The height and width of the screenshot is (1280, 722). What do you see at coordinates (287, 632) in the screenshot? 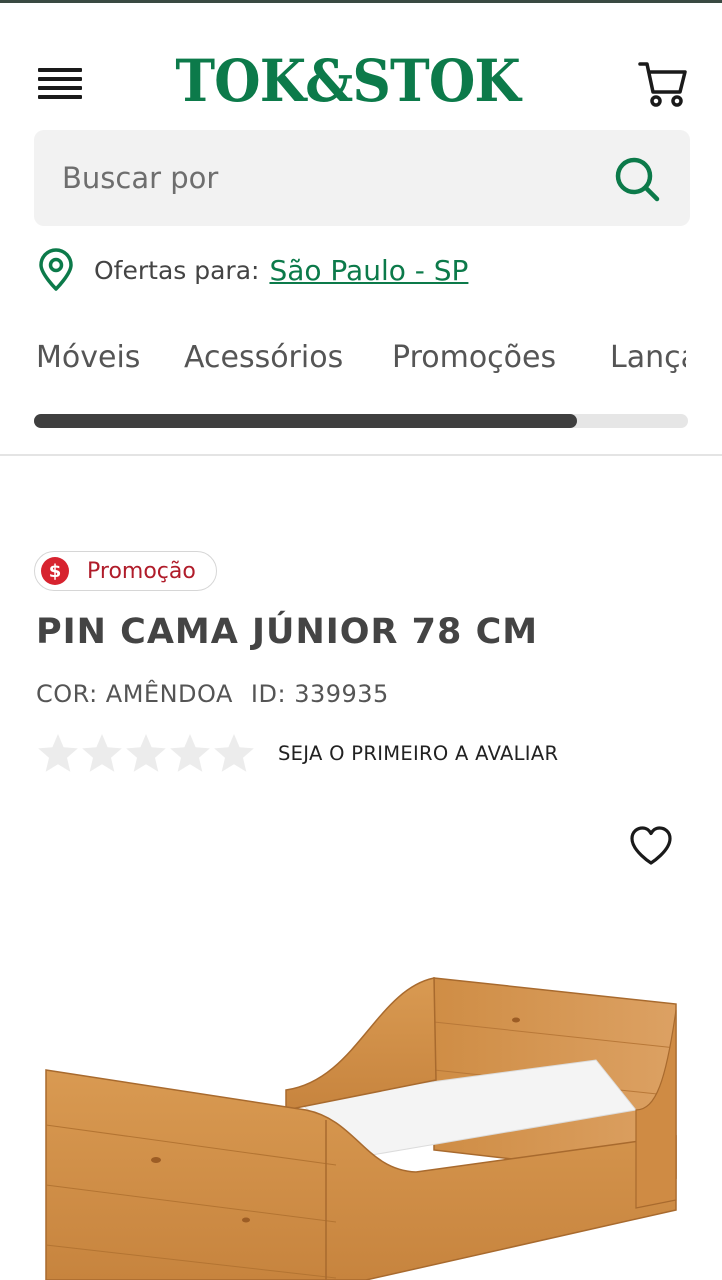
I see `product-title: PIN CAMA JÚNIOR 78 CM` at bounding box center [287, 632].